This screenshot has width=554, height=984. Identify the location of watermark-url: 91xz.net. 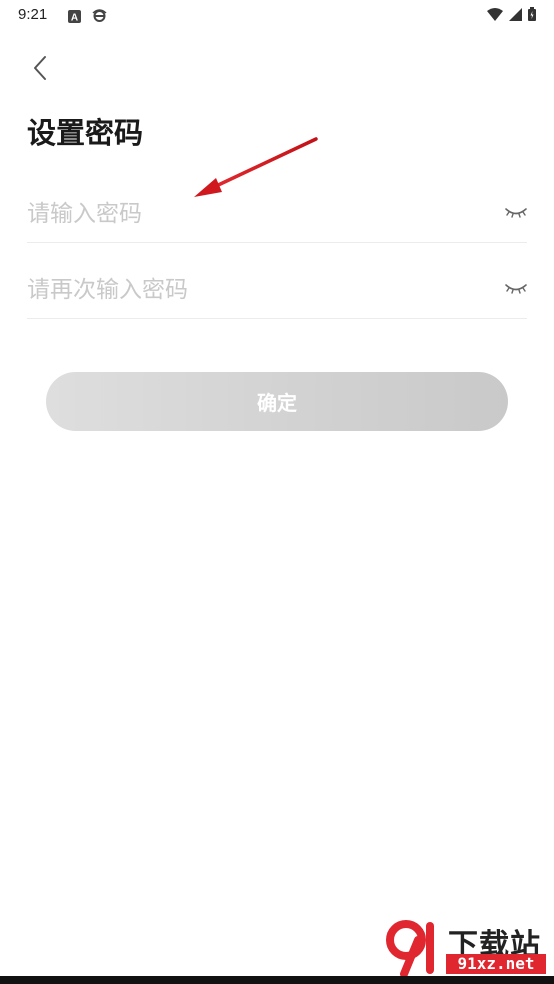
(496, 964).